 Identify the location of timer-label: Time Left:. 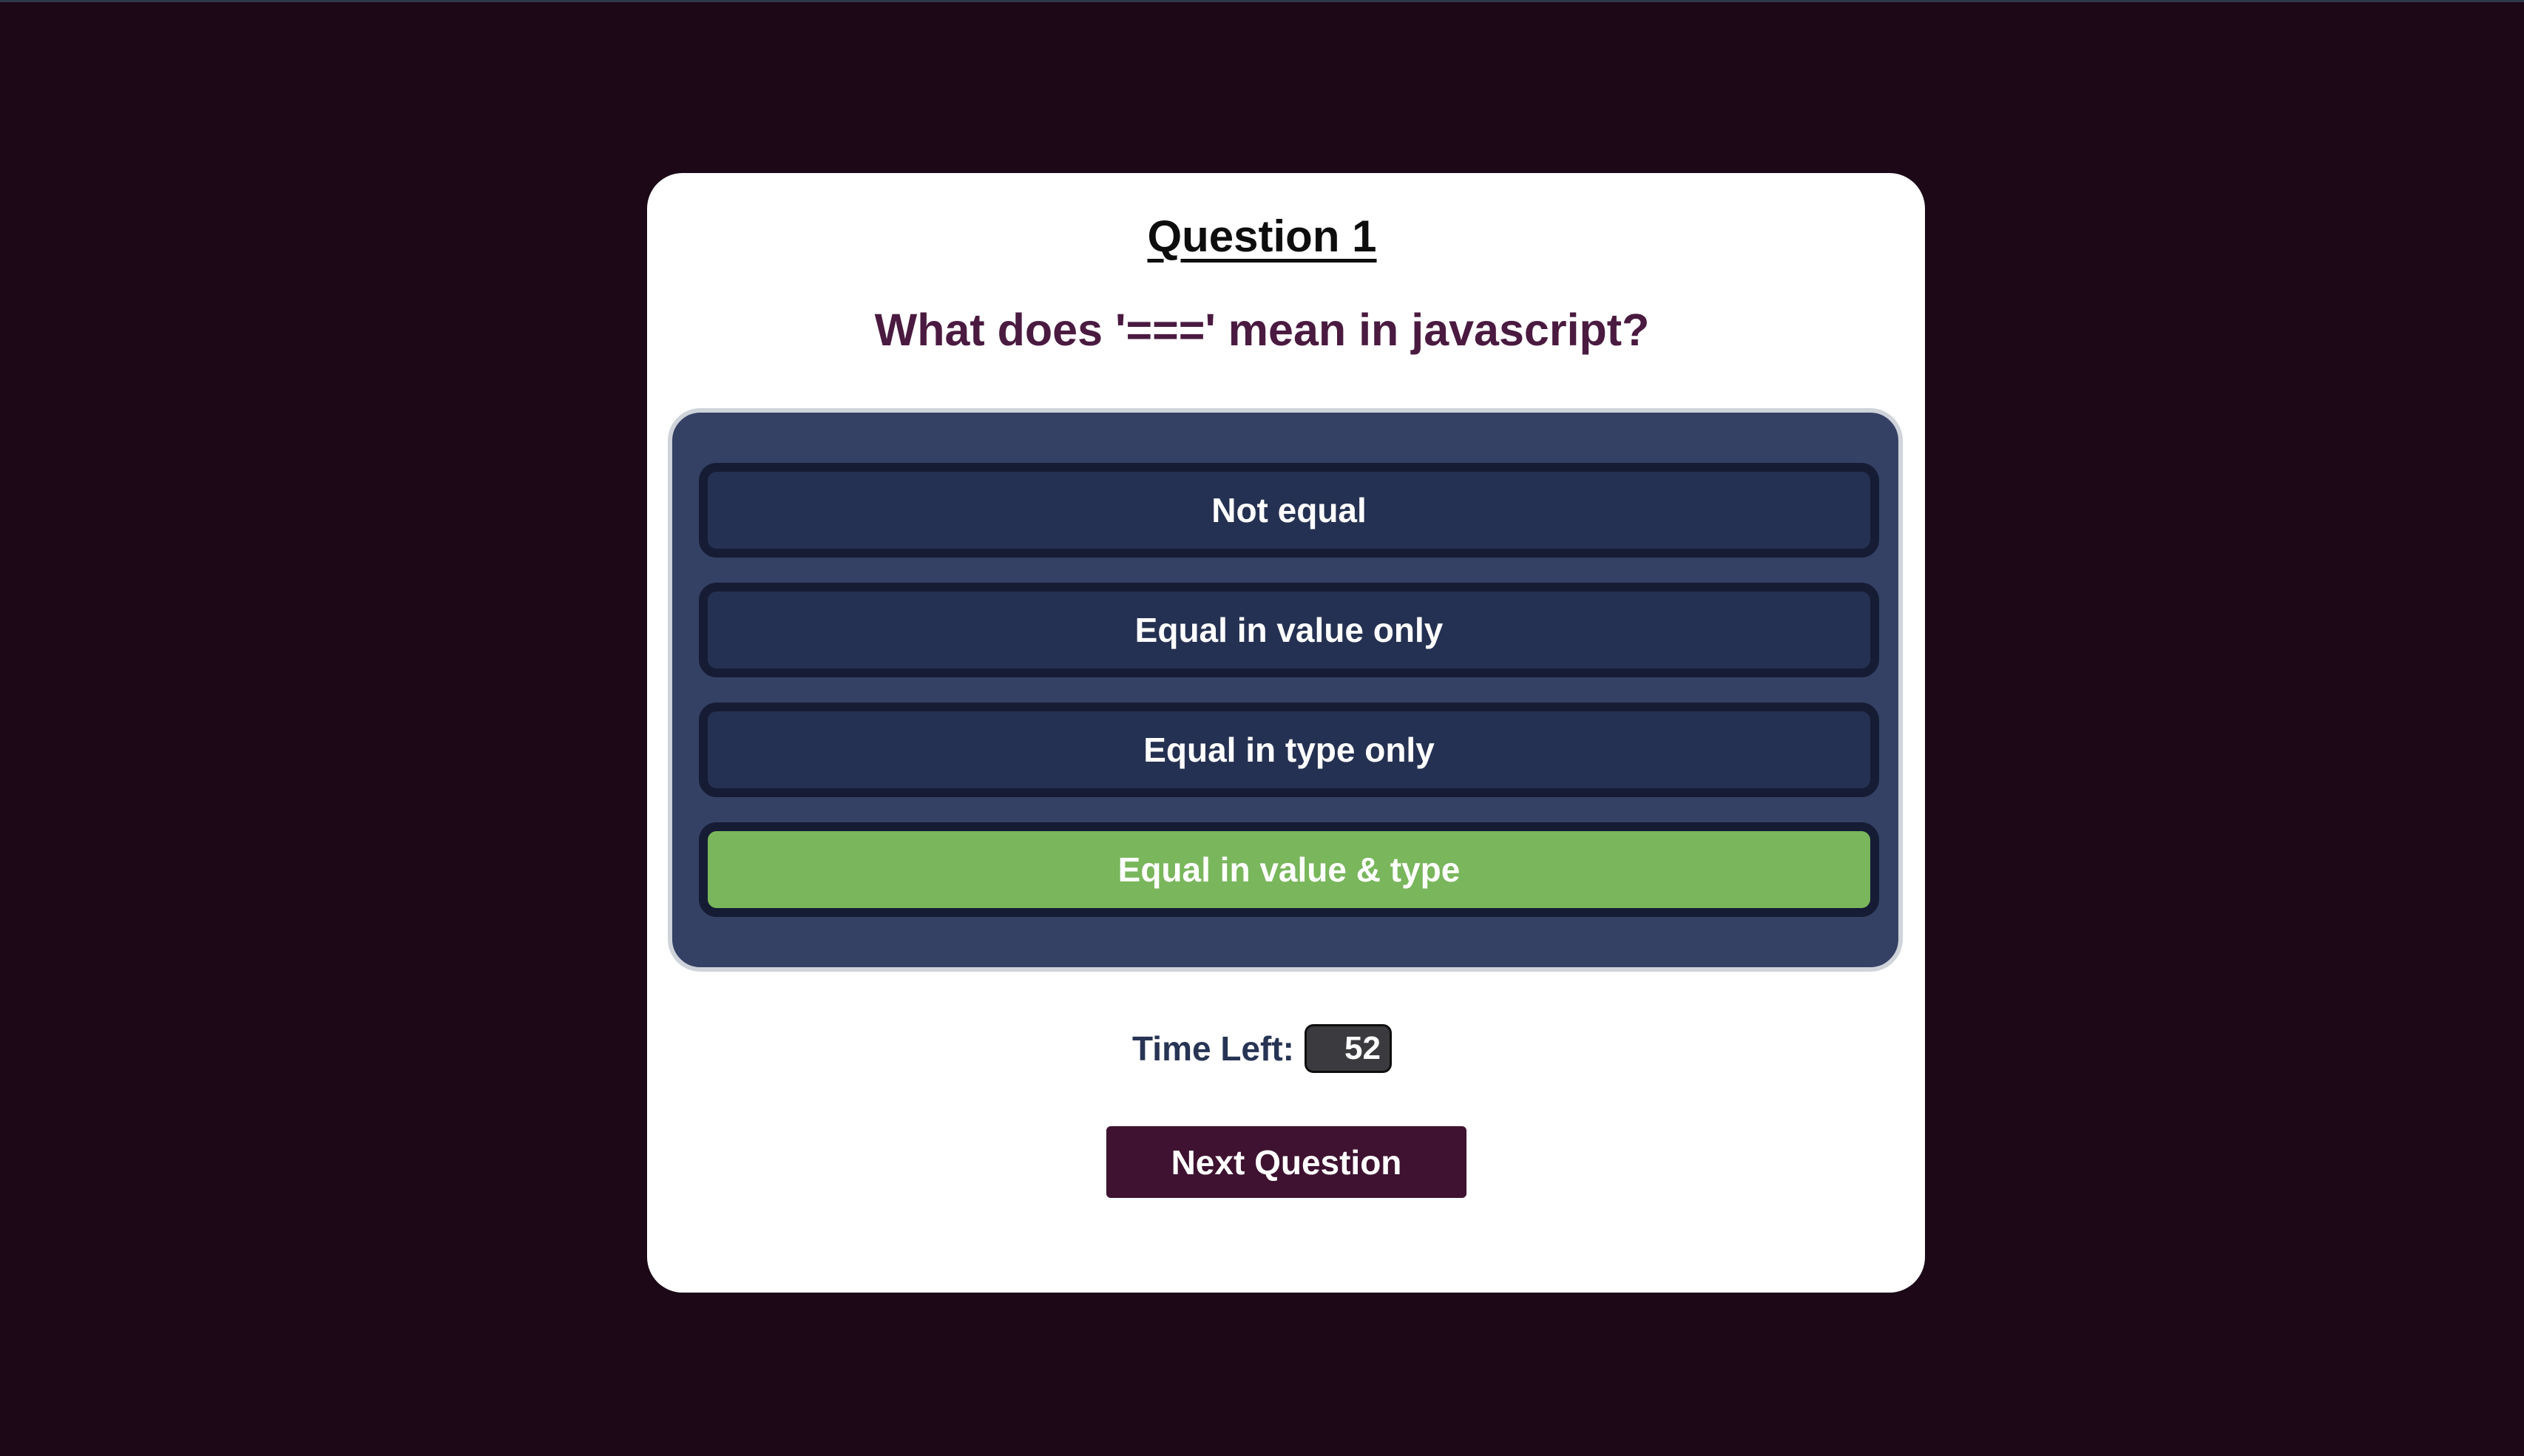
(1213, 1048).